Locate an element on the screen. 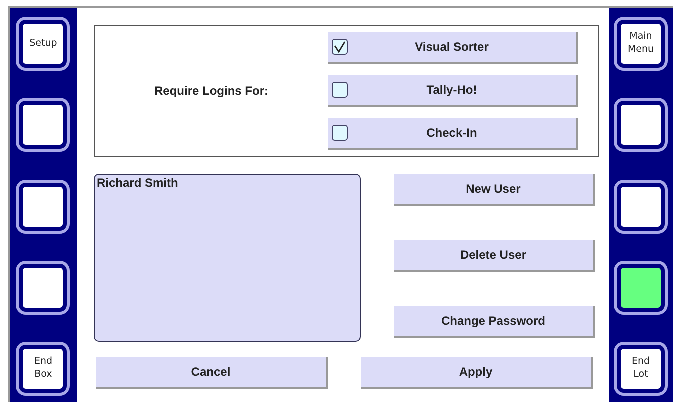 This screenshot has width=673, height=402. side-key: Setup is located at coordinates (43, 44).